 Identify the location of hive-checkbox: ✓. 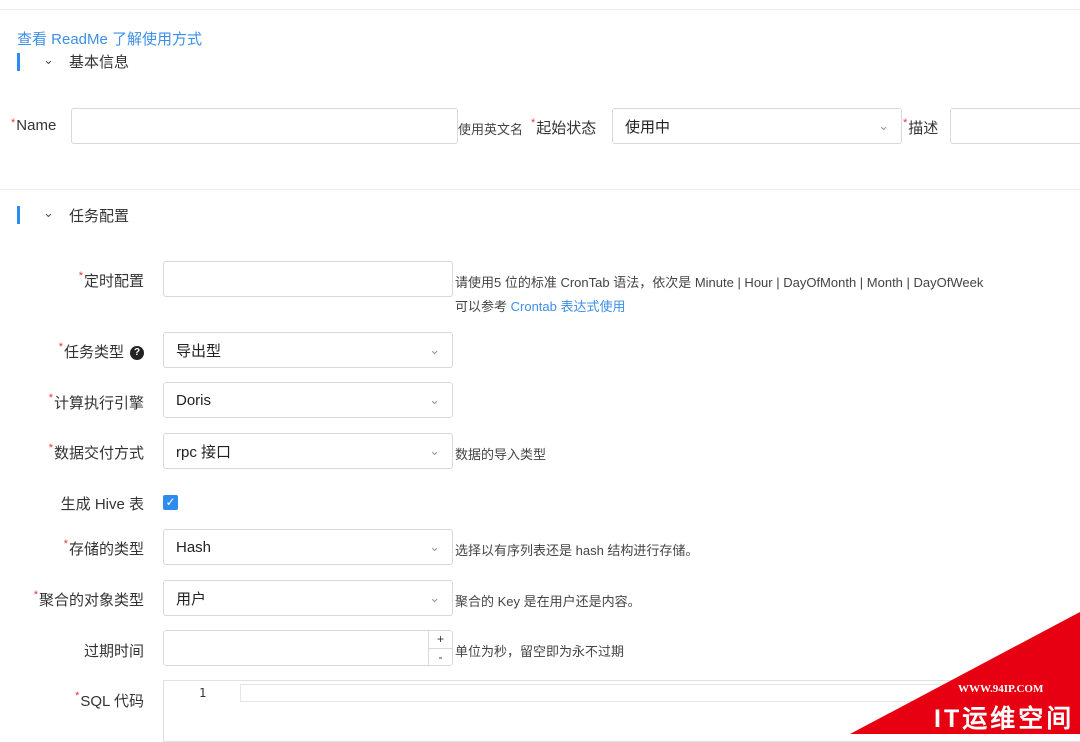
(170, 502).